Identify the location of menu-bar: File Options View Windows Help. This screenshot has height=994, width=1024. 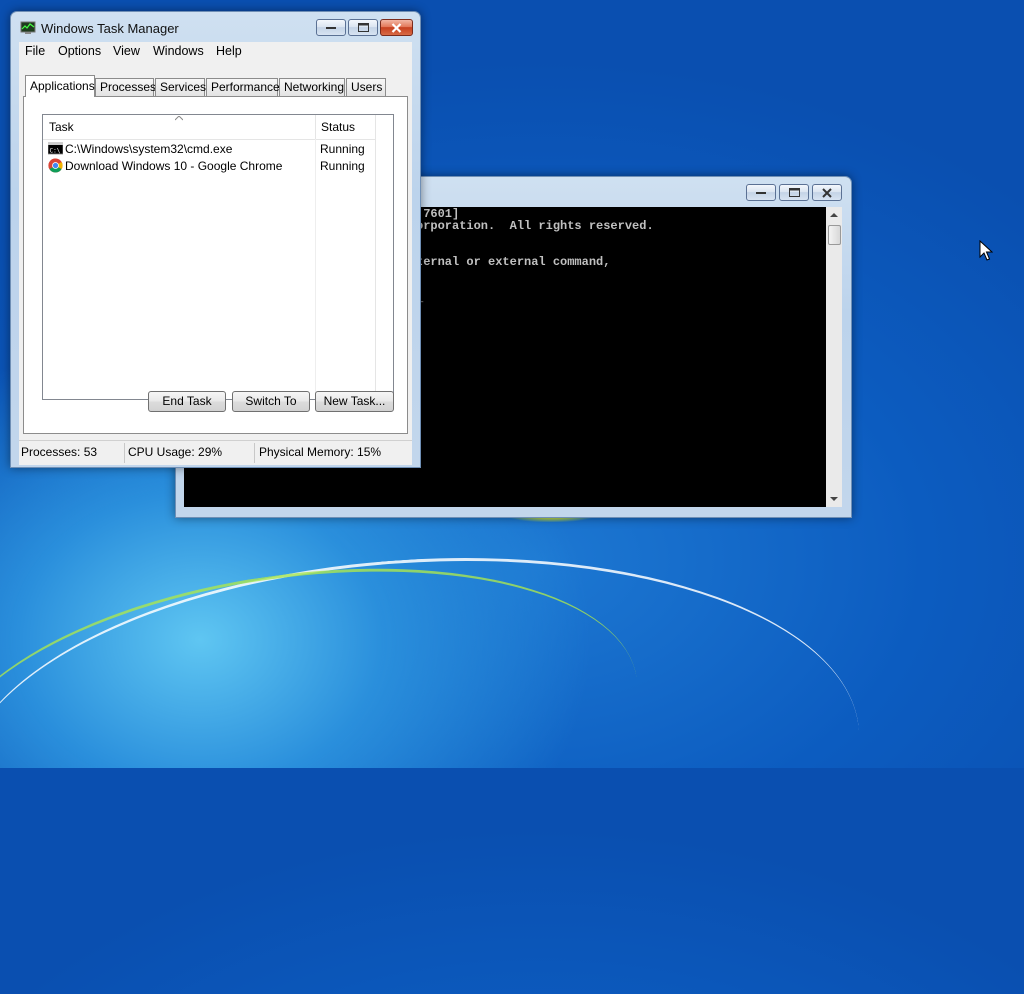
(215, 52).